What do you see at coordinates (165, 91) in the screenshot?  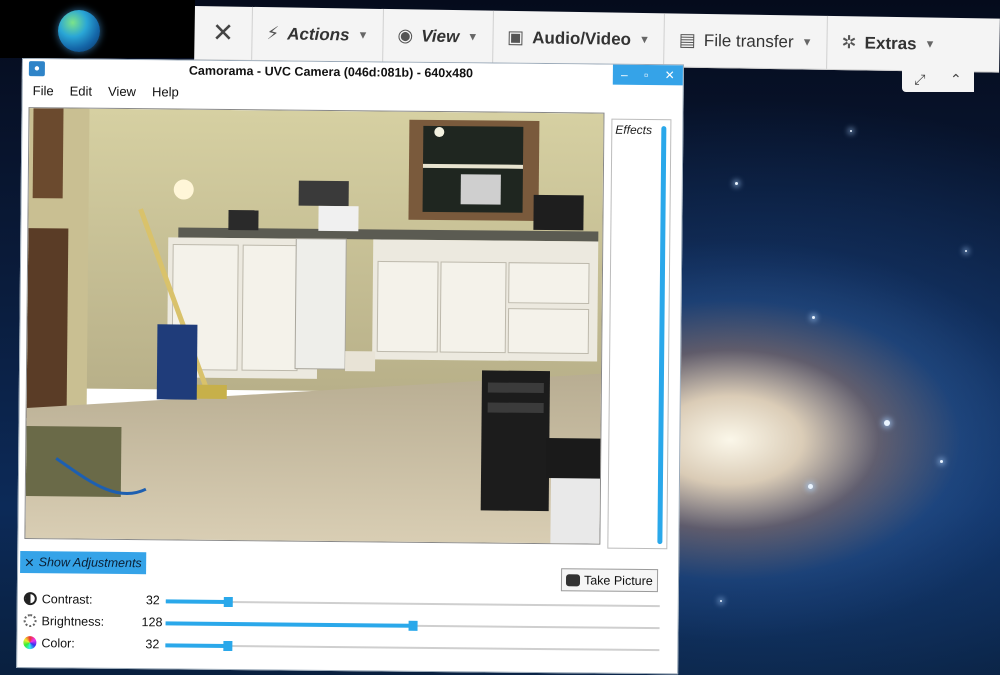 I see `menu-help: Help` at bounding box center [165, 91].